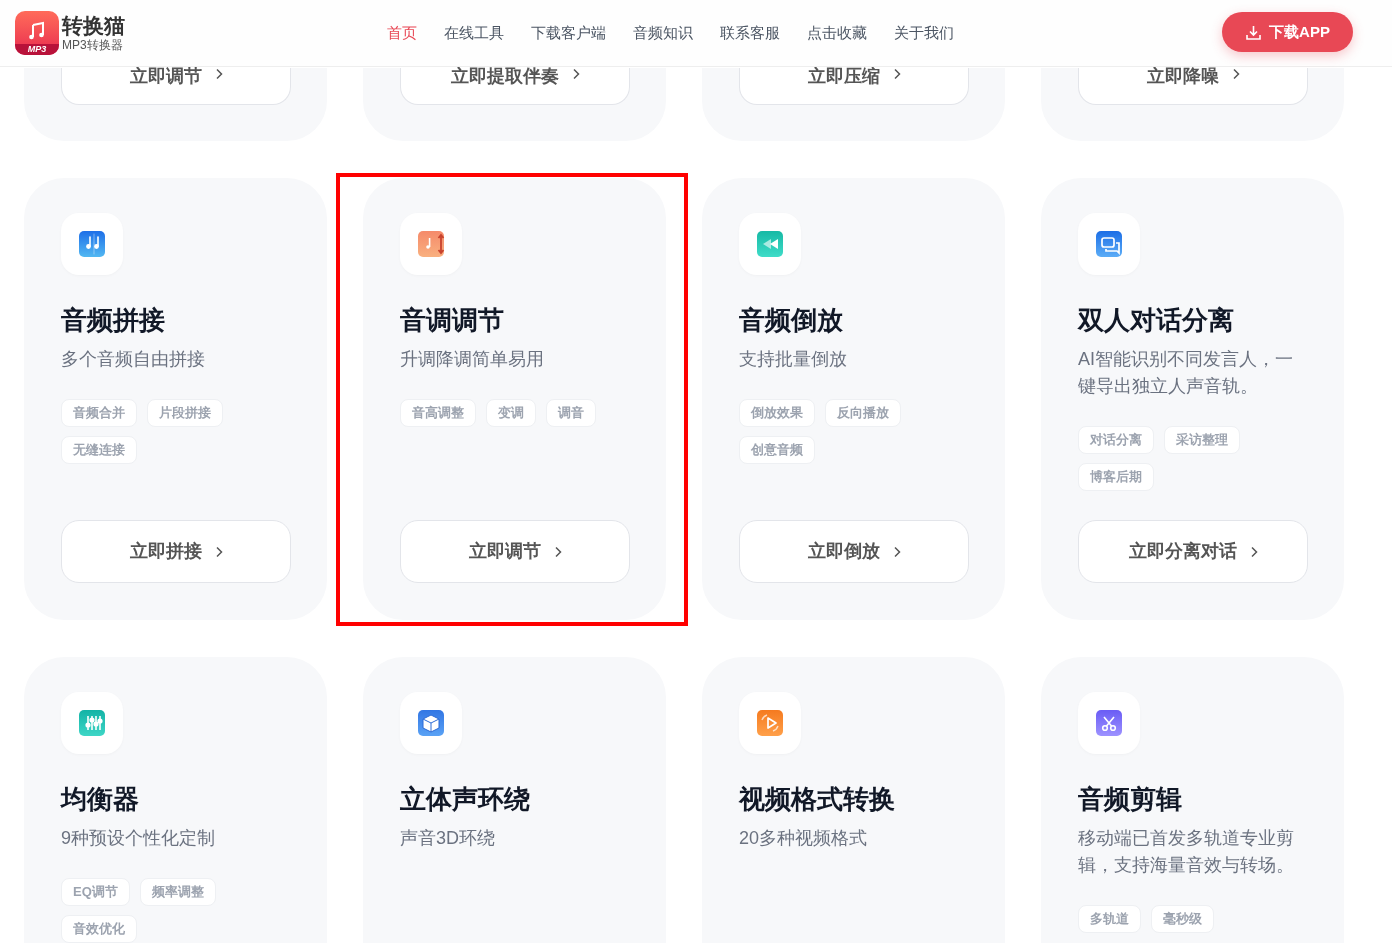  Describe the element at coordinates (515, 86) in the screenshot. I see `action-button: 立即提取伴奏` at that location.